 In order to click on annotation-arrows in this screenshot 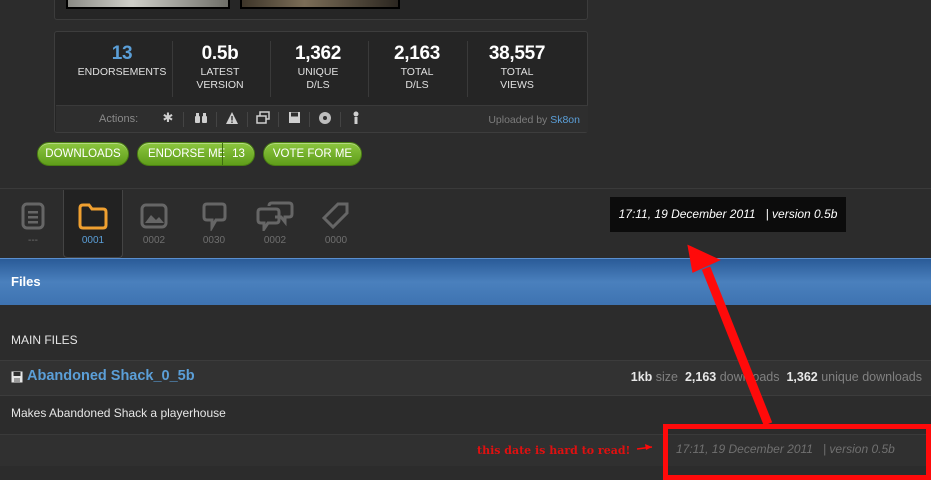, I will do `click(704, 347)`.